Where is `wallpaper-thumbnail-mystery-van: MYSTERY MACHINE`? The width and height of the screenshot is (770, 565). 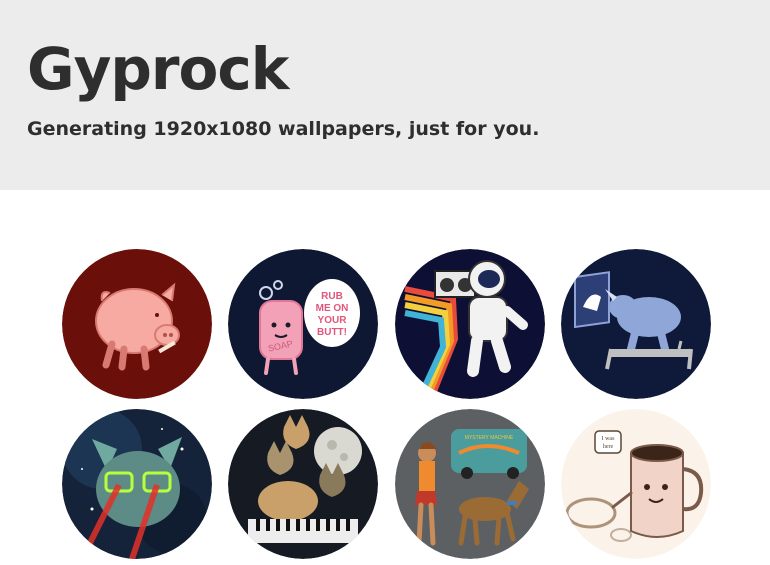 wallpaper-thumbnail-mystery-van: MYSTERY MACHINE is located at coordinates (470, 484).